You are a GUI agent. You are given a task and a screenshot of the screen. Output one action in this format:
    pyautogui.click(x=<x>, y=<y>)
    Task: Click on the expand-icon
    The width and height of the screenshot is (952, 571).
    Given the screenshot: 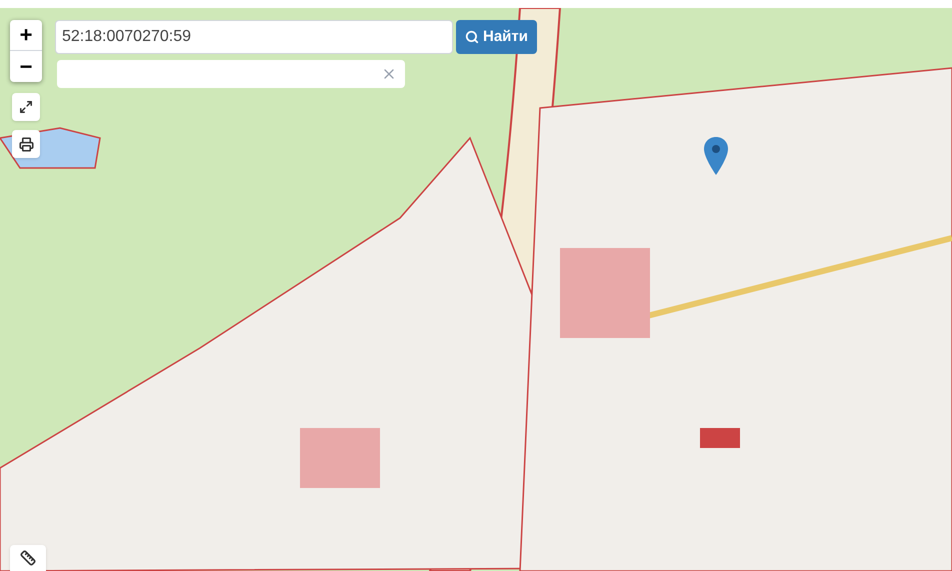 What is the action you would take?
    pyautogui.click(x=26, y=107)
    